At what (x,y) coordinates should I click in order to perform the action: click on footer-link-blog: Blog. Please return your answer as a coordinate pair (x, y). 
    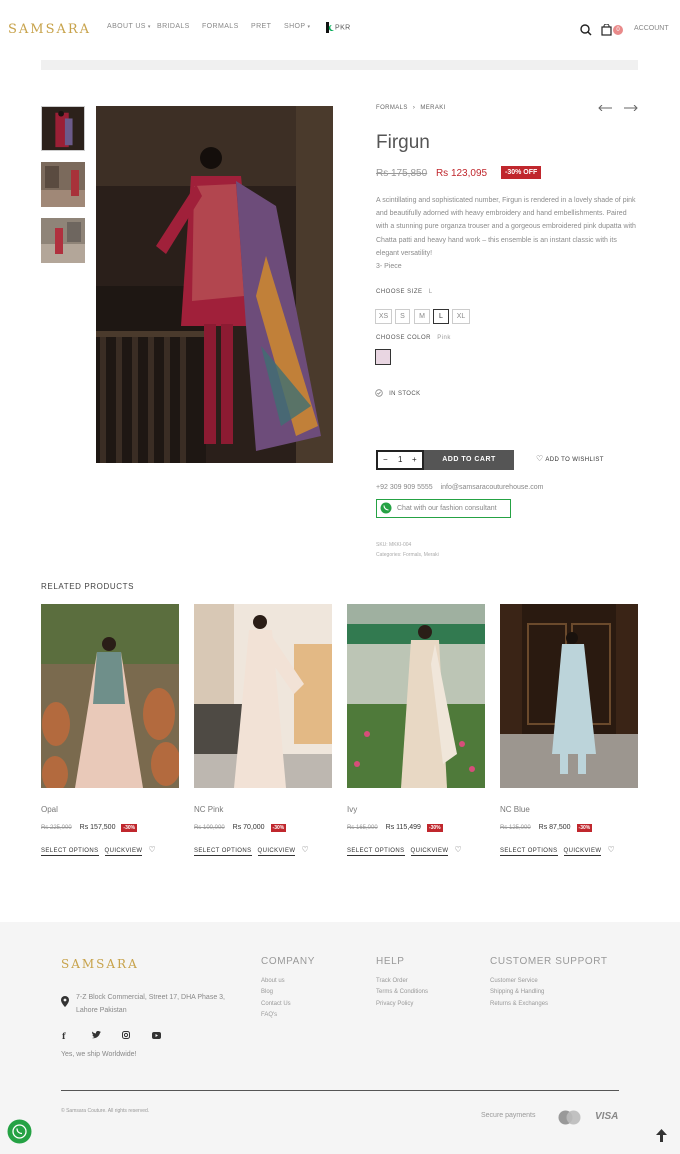
    Looking at the image, I should click on (267, 992).